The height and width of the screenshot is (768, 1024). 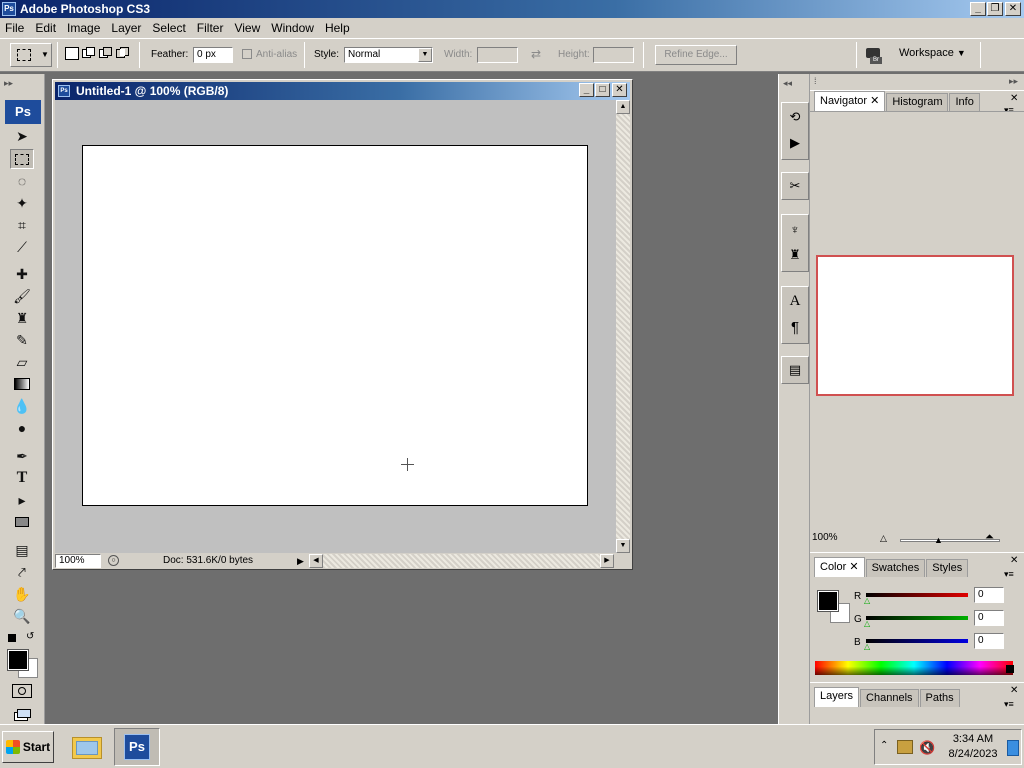 What do you see at coordinates (795, 370) in the screenshot?
I see `layer-comps-panel-icon: ▤` at bounding box center [795, 370].